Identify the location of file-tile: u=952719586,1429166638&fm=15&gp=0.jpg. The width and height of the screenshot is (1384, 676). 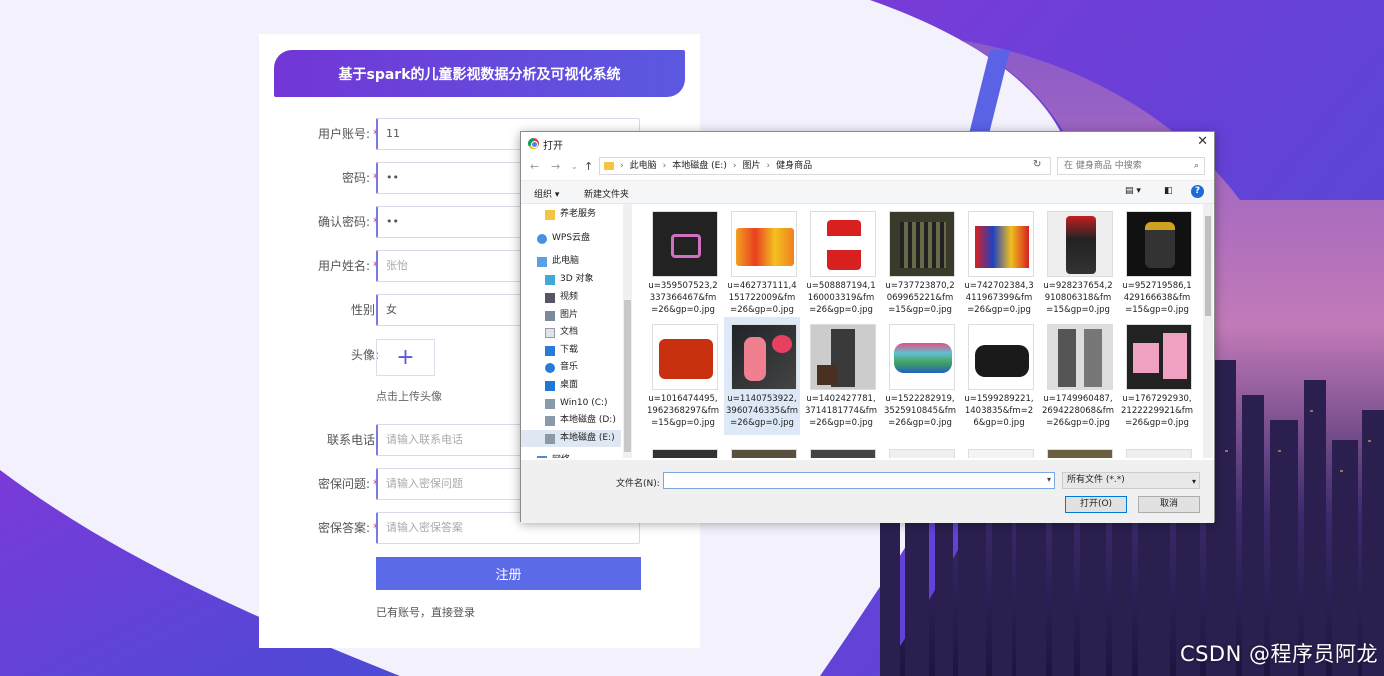
(1157, 263).